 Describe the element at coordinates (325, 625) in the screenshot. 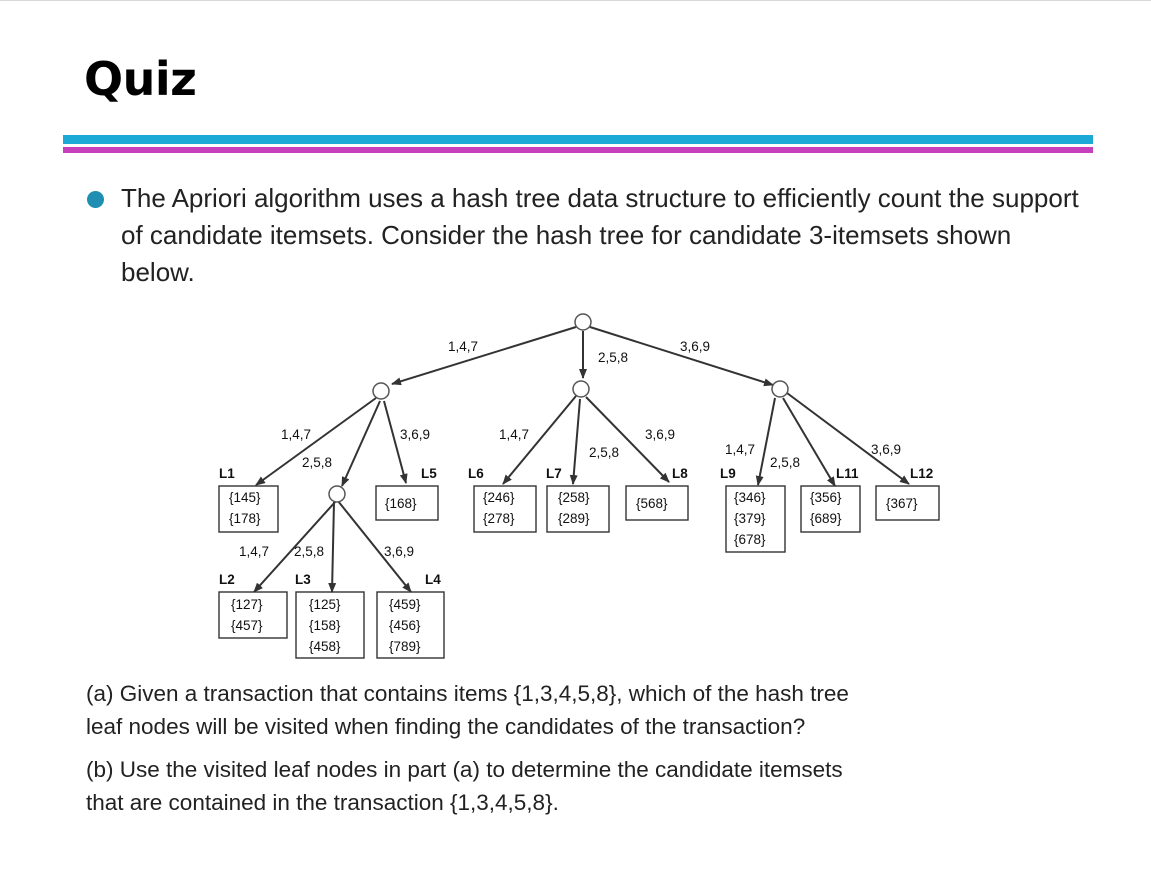

I see `leaf-item: {158}` at that location.